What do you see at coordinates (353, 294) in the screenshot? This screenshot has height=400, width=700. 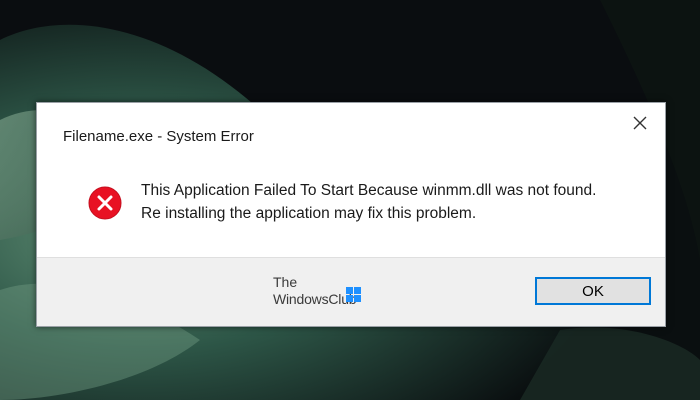 I see `windows-logo-icon` at bounding box center [353, 294].